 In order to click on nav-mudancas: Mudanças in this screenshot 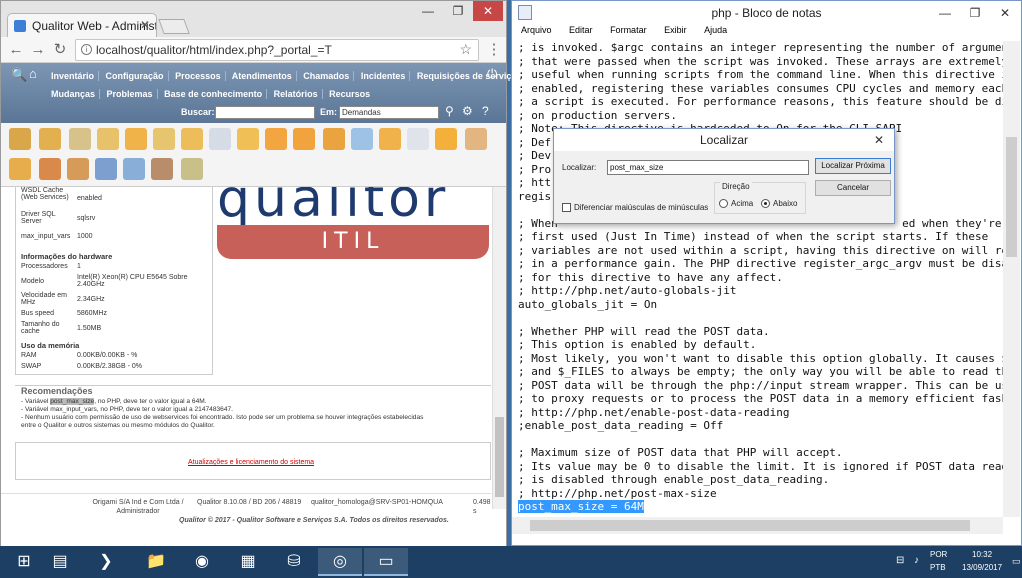, I will do `click(76, 94)`.